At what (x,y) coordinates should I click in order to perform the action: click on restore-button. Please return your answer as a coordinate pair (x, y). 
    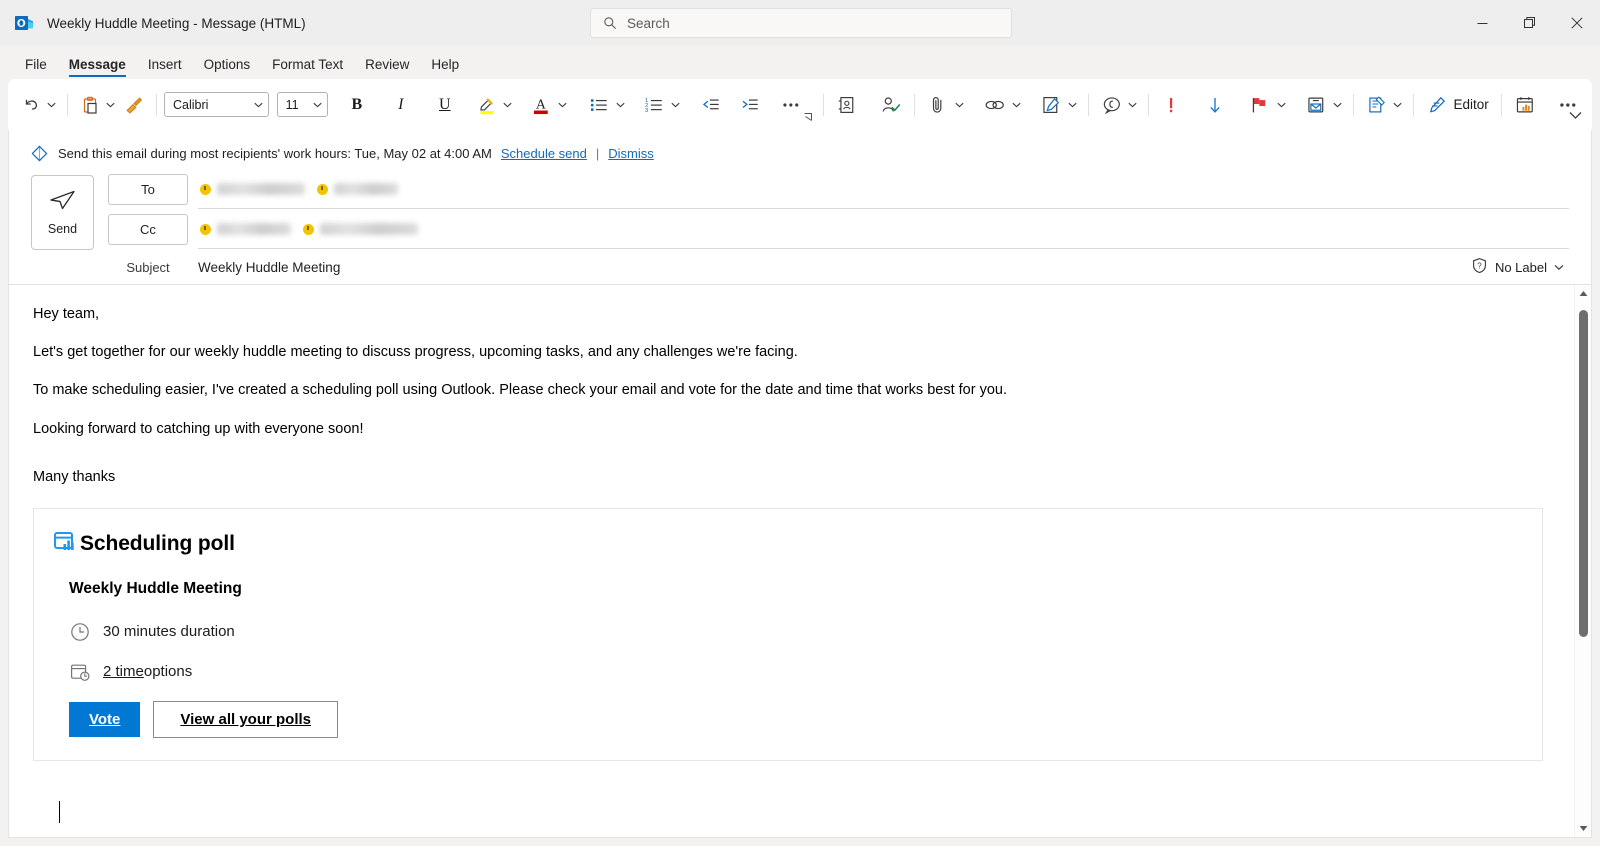
    Looking at the image, I should click on (1529, 23).